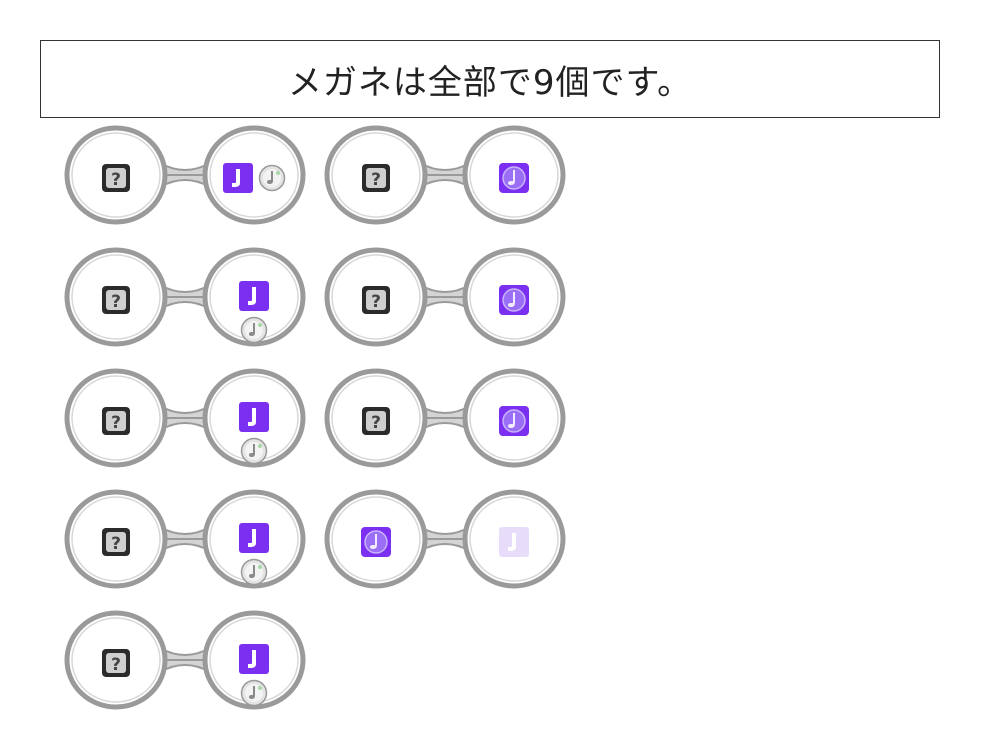 This screenshot has width=1000, height=752. I want to click on glasses-2: ?, so click(185, 297).